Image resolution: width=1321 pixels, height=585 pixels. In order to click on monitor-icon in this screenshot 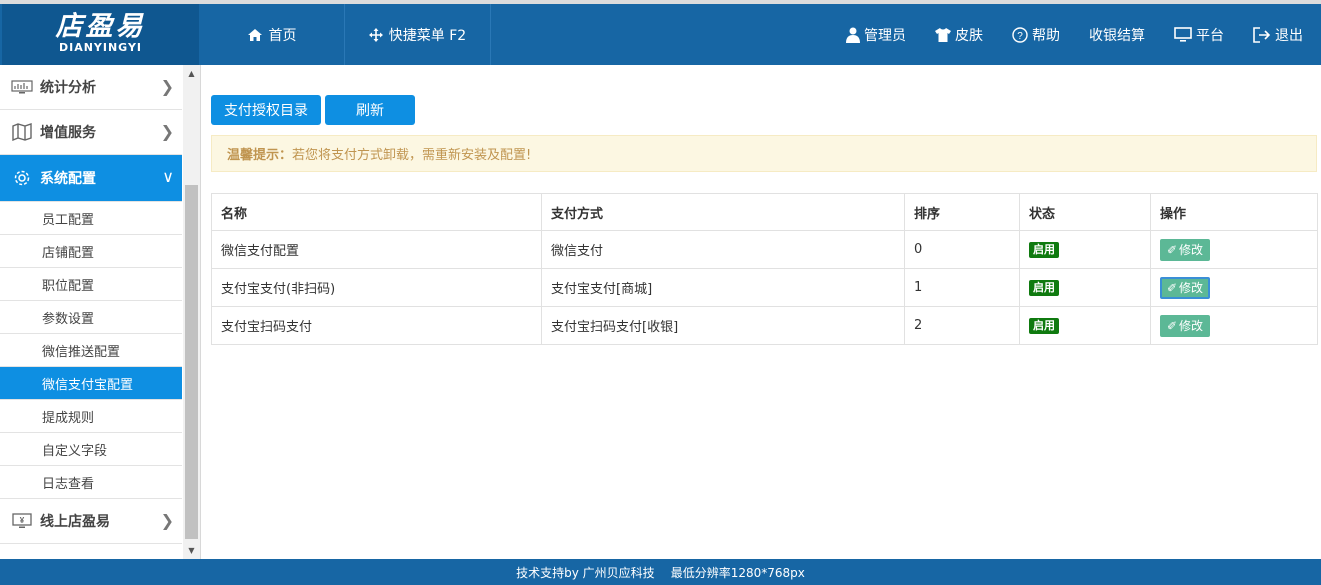, I will do `click(1183, 34)`.